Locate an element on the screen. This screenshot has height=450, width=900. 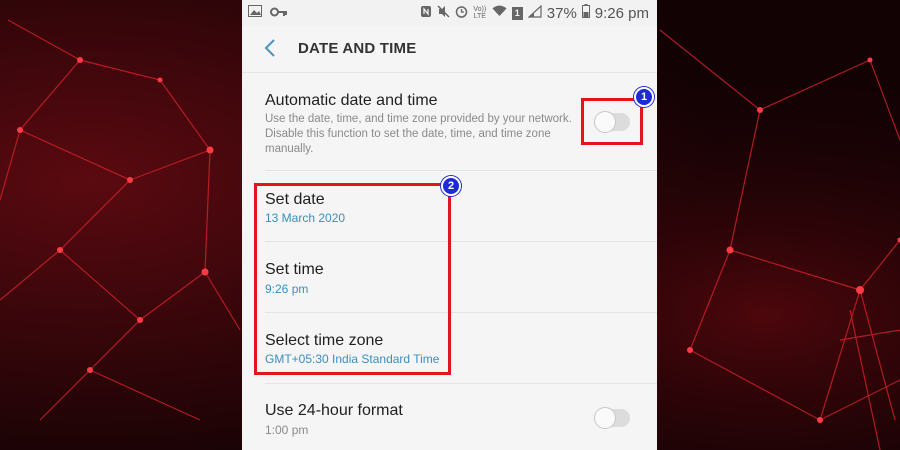
status-bar: Vo)) LTE 1 37% 9:26 pm is located at coordinates (449, 13).